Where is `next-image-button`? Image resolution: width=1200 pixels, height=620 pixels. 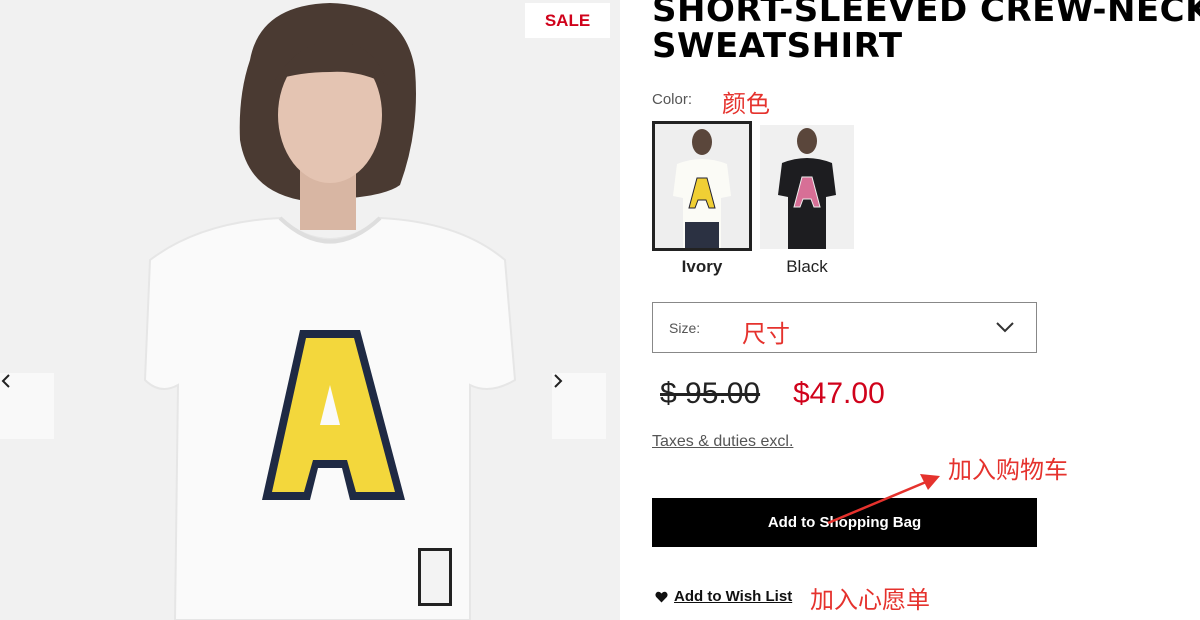
next-image-button is located at coordinates (579, 406).